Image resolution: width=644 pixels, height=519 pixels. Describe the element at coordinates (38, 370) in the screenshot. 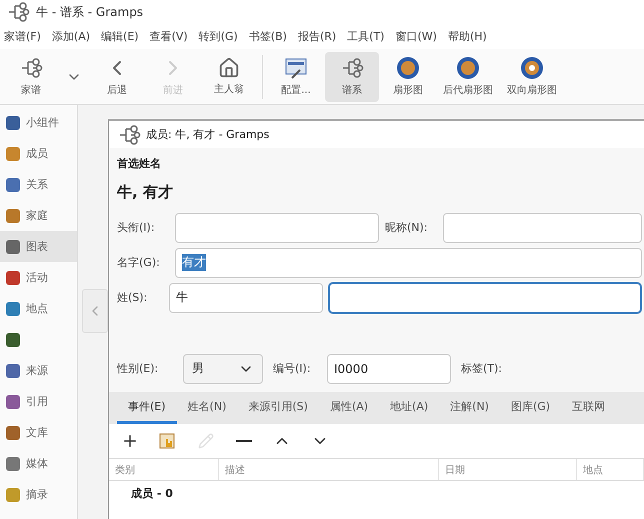

I see `sidebar-item: 来源` at that location.